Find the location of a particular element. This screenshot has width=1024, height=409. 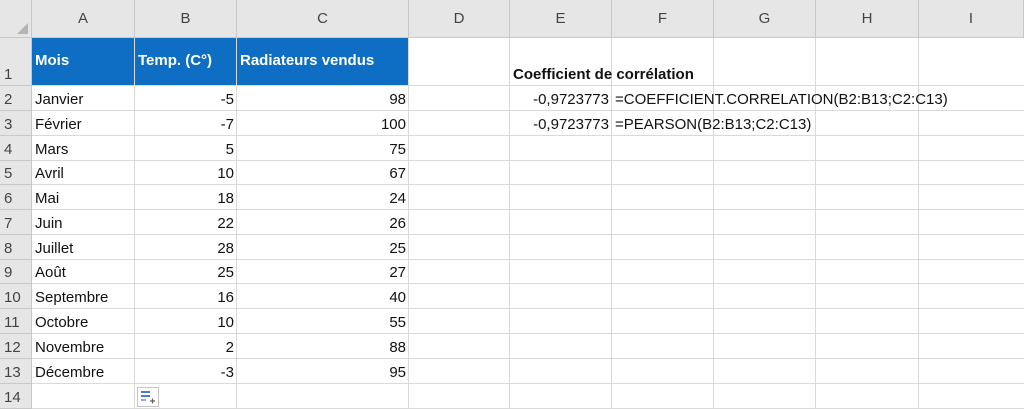

cell-temperature: 5 is located at coordinates (186, 148).